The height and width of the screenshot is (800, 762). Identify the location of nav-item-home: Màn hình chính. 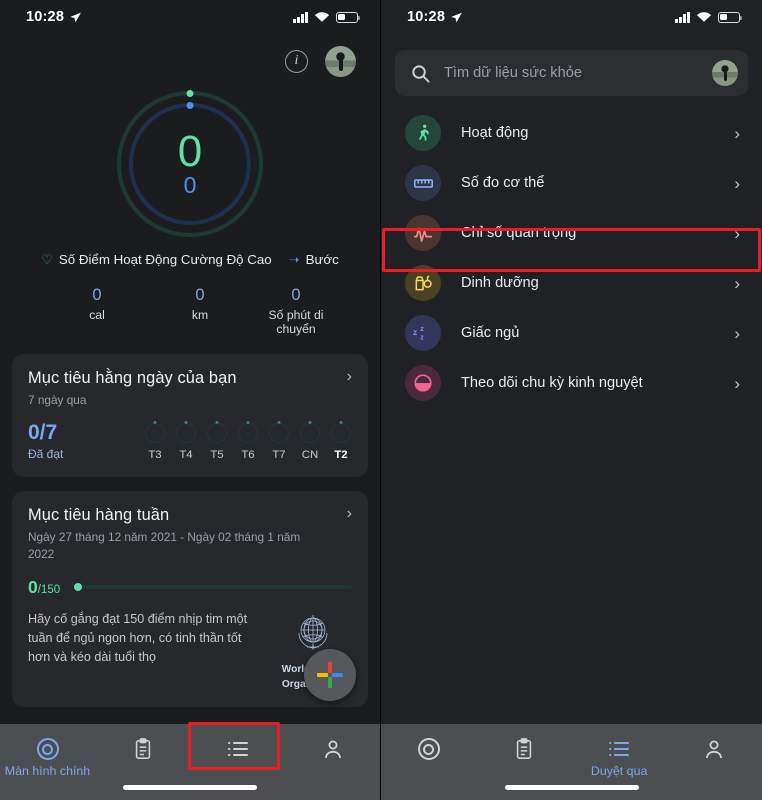
(47, 751).